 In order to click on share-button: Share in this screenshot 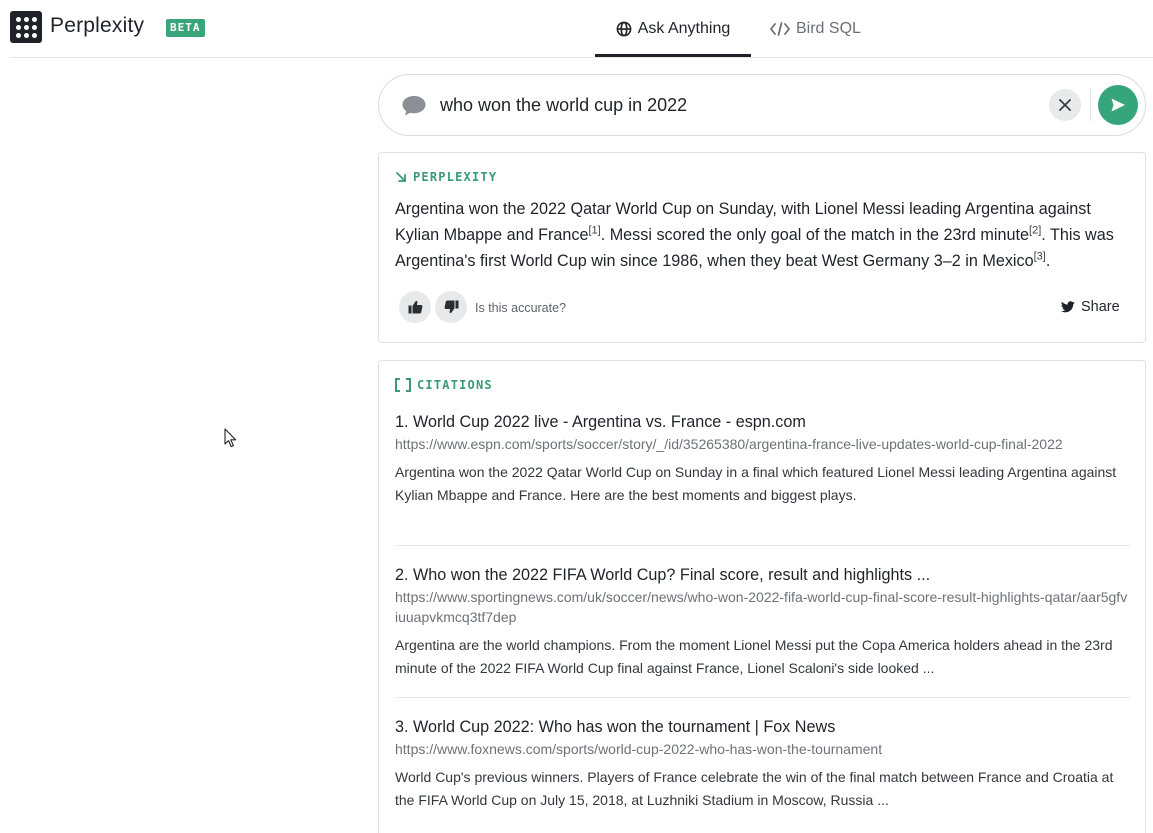, I will do `click(1090, 307)`.